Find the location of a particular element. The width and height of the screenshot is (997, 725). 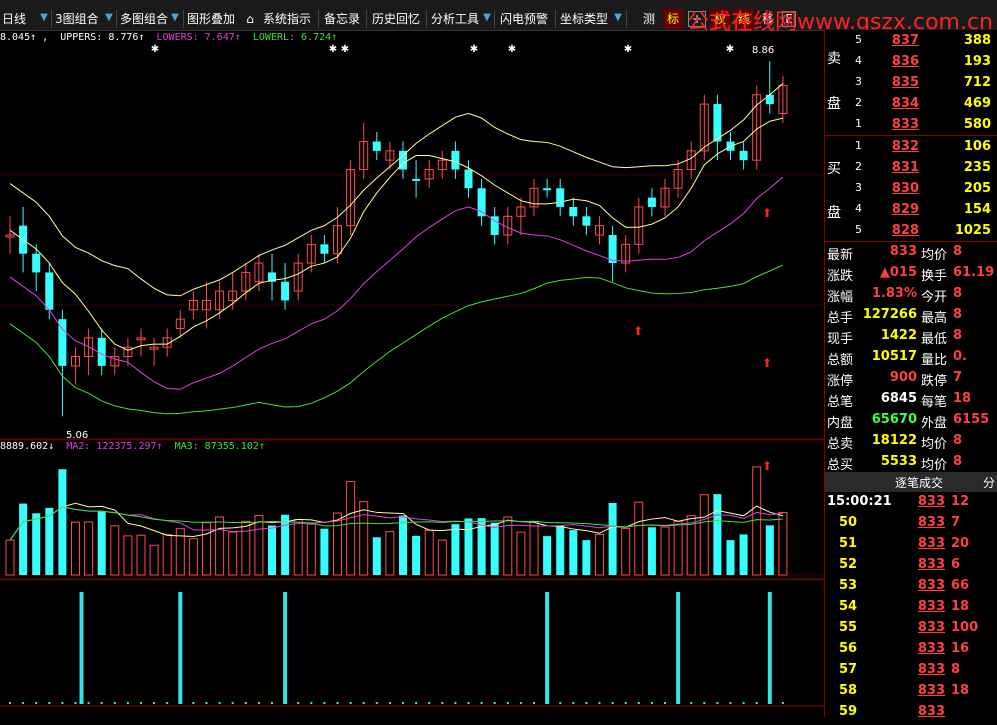

tick-row: 56 833 16 is located at coordinates (911, 651).